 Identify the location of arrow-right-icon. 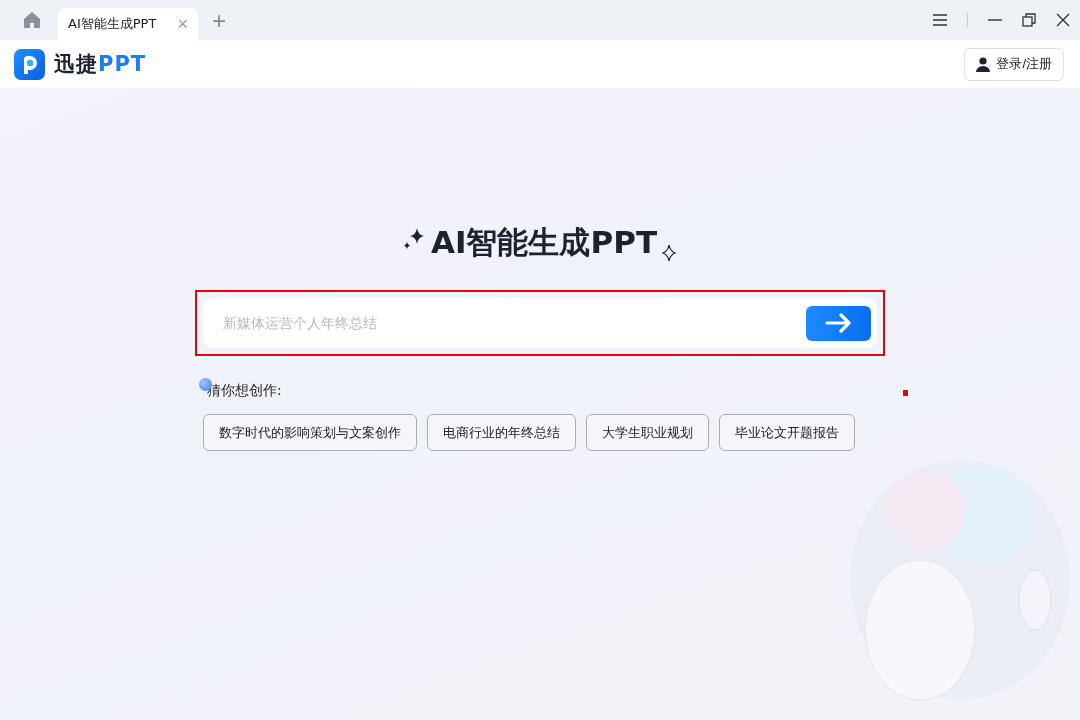
(838, 323).